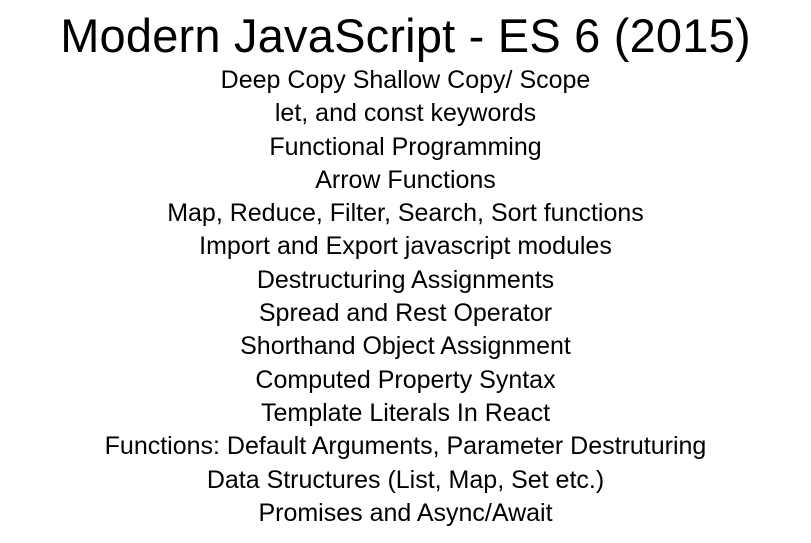  What do you see at coordinates (405, 279) in the screenshot?
I see `topic-item: Destructuring Assignments` at bounding box center [405, 279].